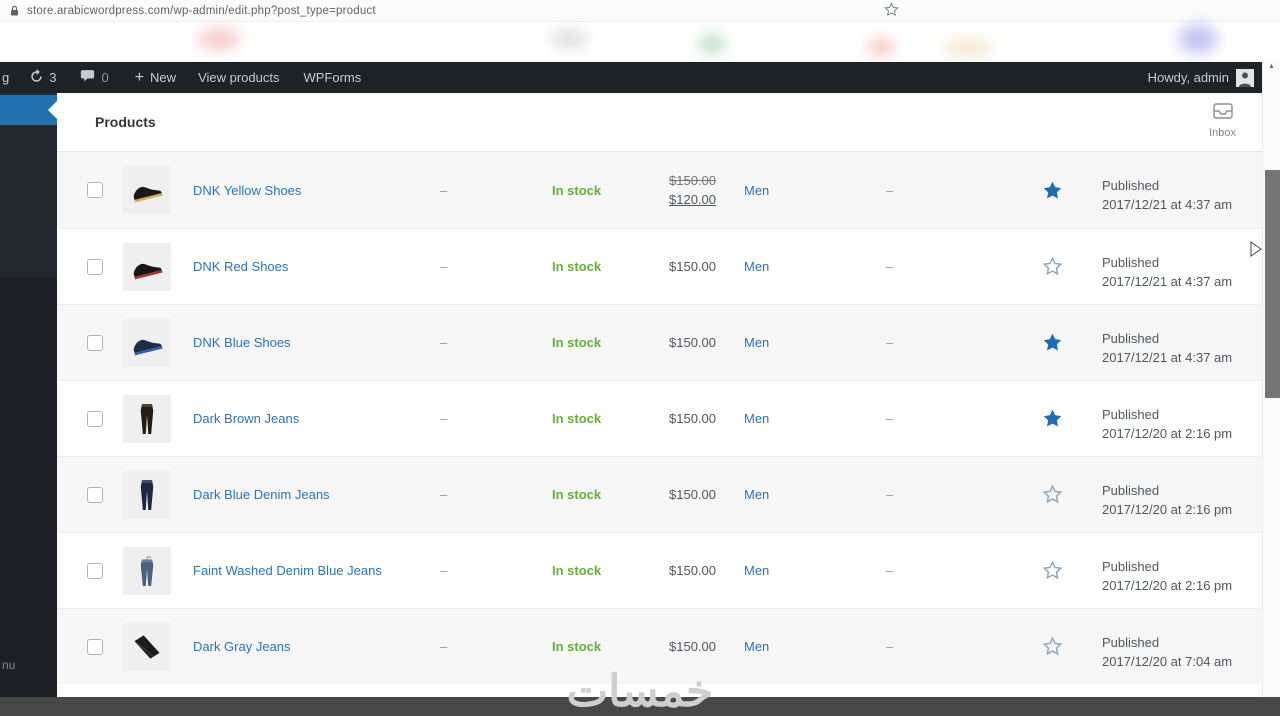 Image resolution: width=1280 pixels, height=716 pixels. What do you see at coordinates (5, 77) in the screenshot?
I see `site-name-partial: g` at bounding box center [5, 77].